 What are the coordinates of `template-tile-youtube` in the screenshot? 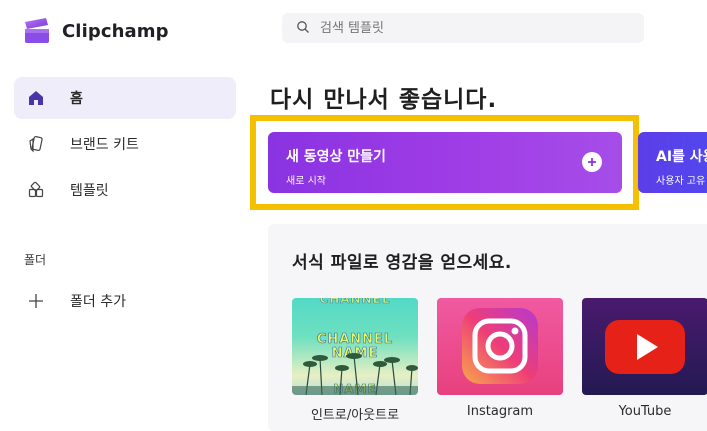 It's located at (644, 346).